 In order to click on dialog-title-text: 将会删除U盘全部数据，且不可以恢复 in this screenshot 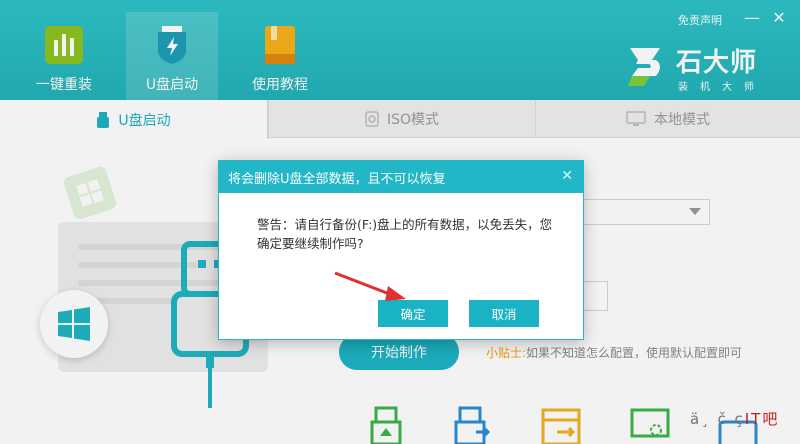, I will do `click(337, 179)`.